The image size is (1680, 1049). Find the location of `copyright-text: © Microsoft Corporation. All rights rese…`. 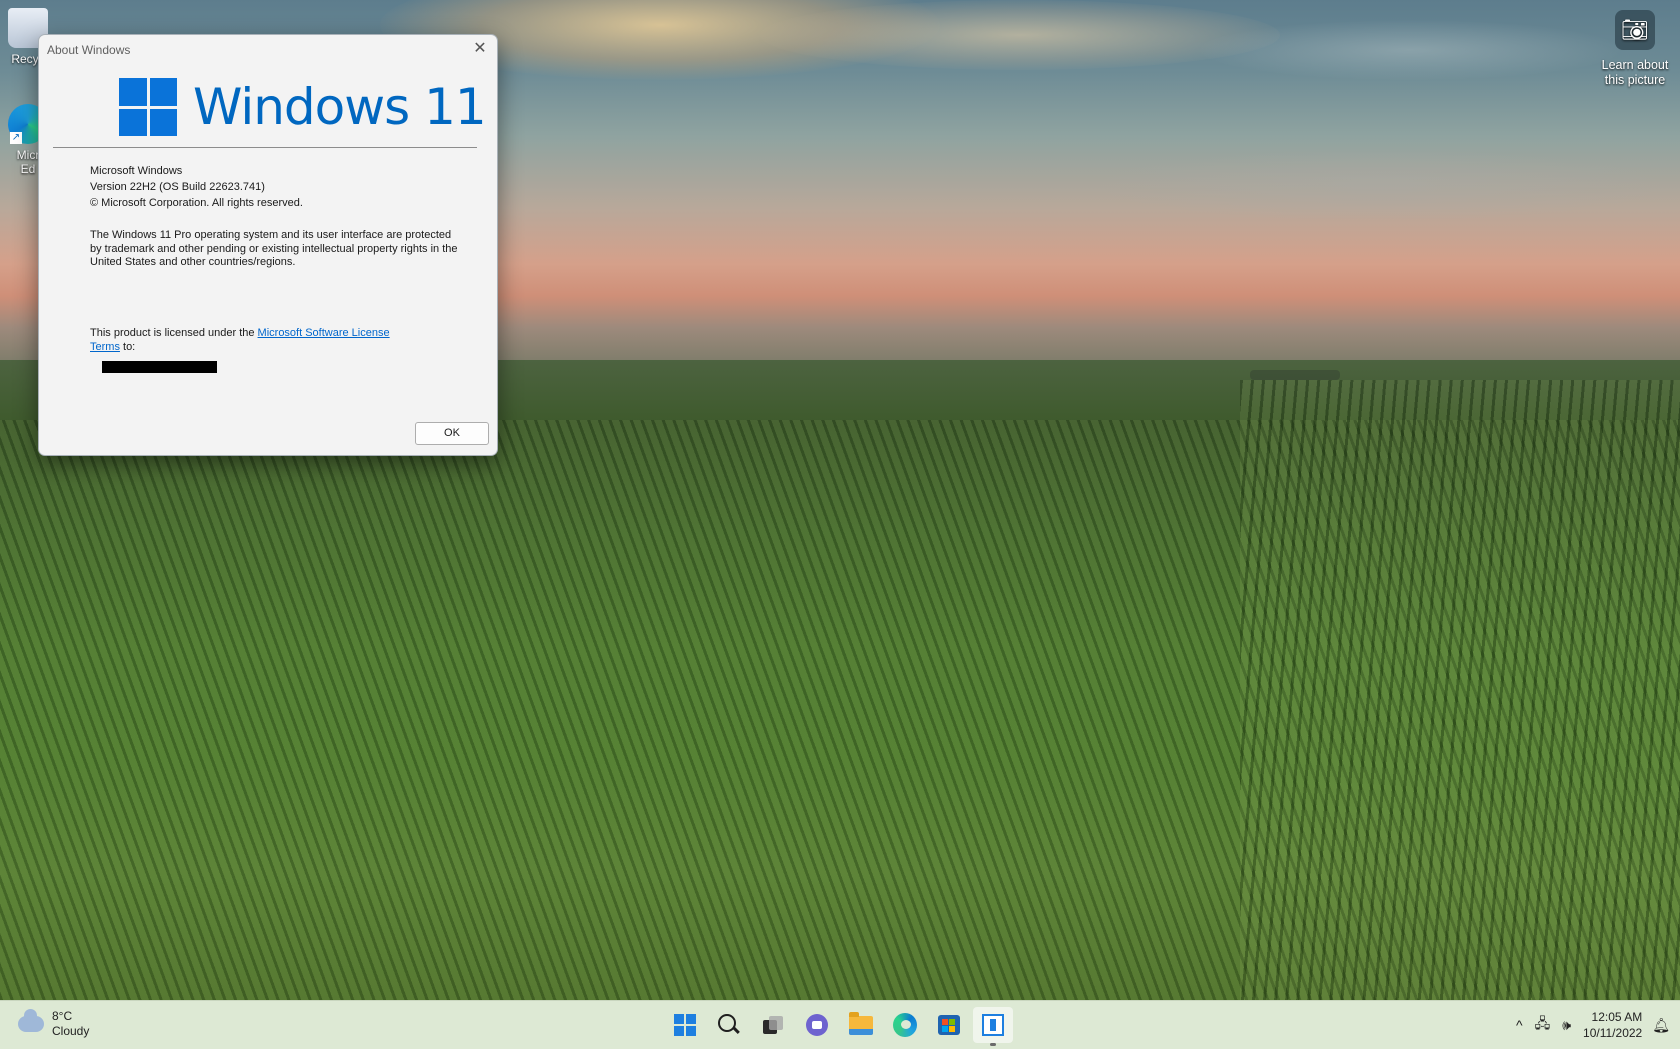

copyright-text: © Microsoft Corporation. All rights rese… is located at coordinates (196, 203).